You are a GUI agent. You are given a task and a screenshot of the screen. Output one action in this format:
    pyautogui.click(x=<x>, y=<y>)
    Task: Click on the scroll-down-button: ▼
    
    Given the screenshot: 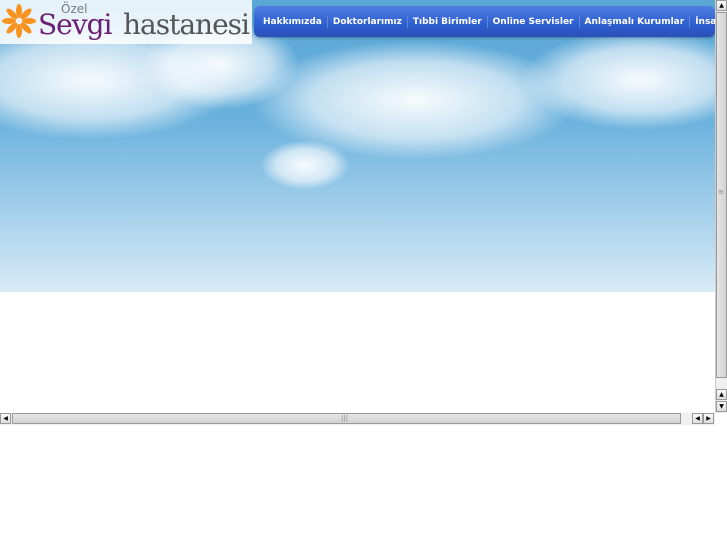 What is the action you would take?
    pyautogui.click(x=721, y=406)
    